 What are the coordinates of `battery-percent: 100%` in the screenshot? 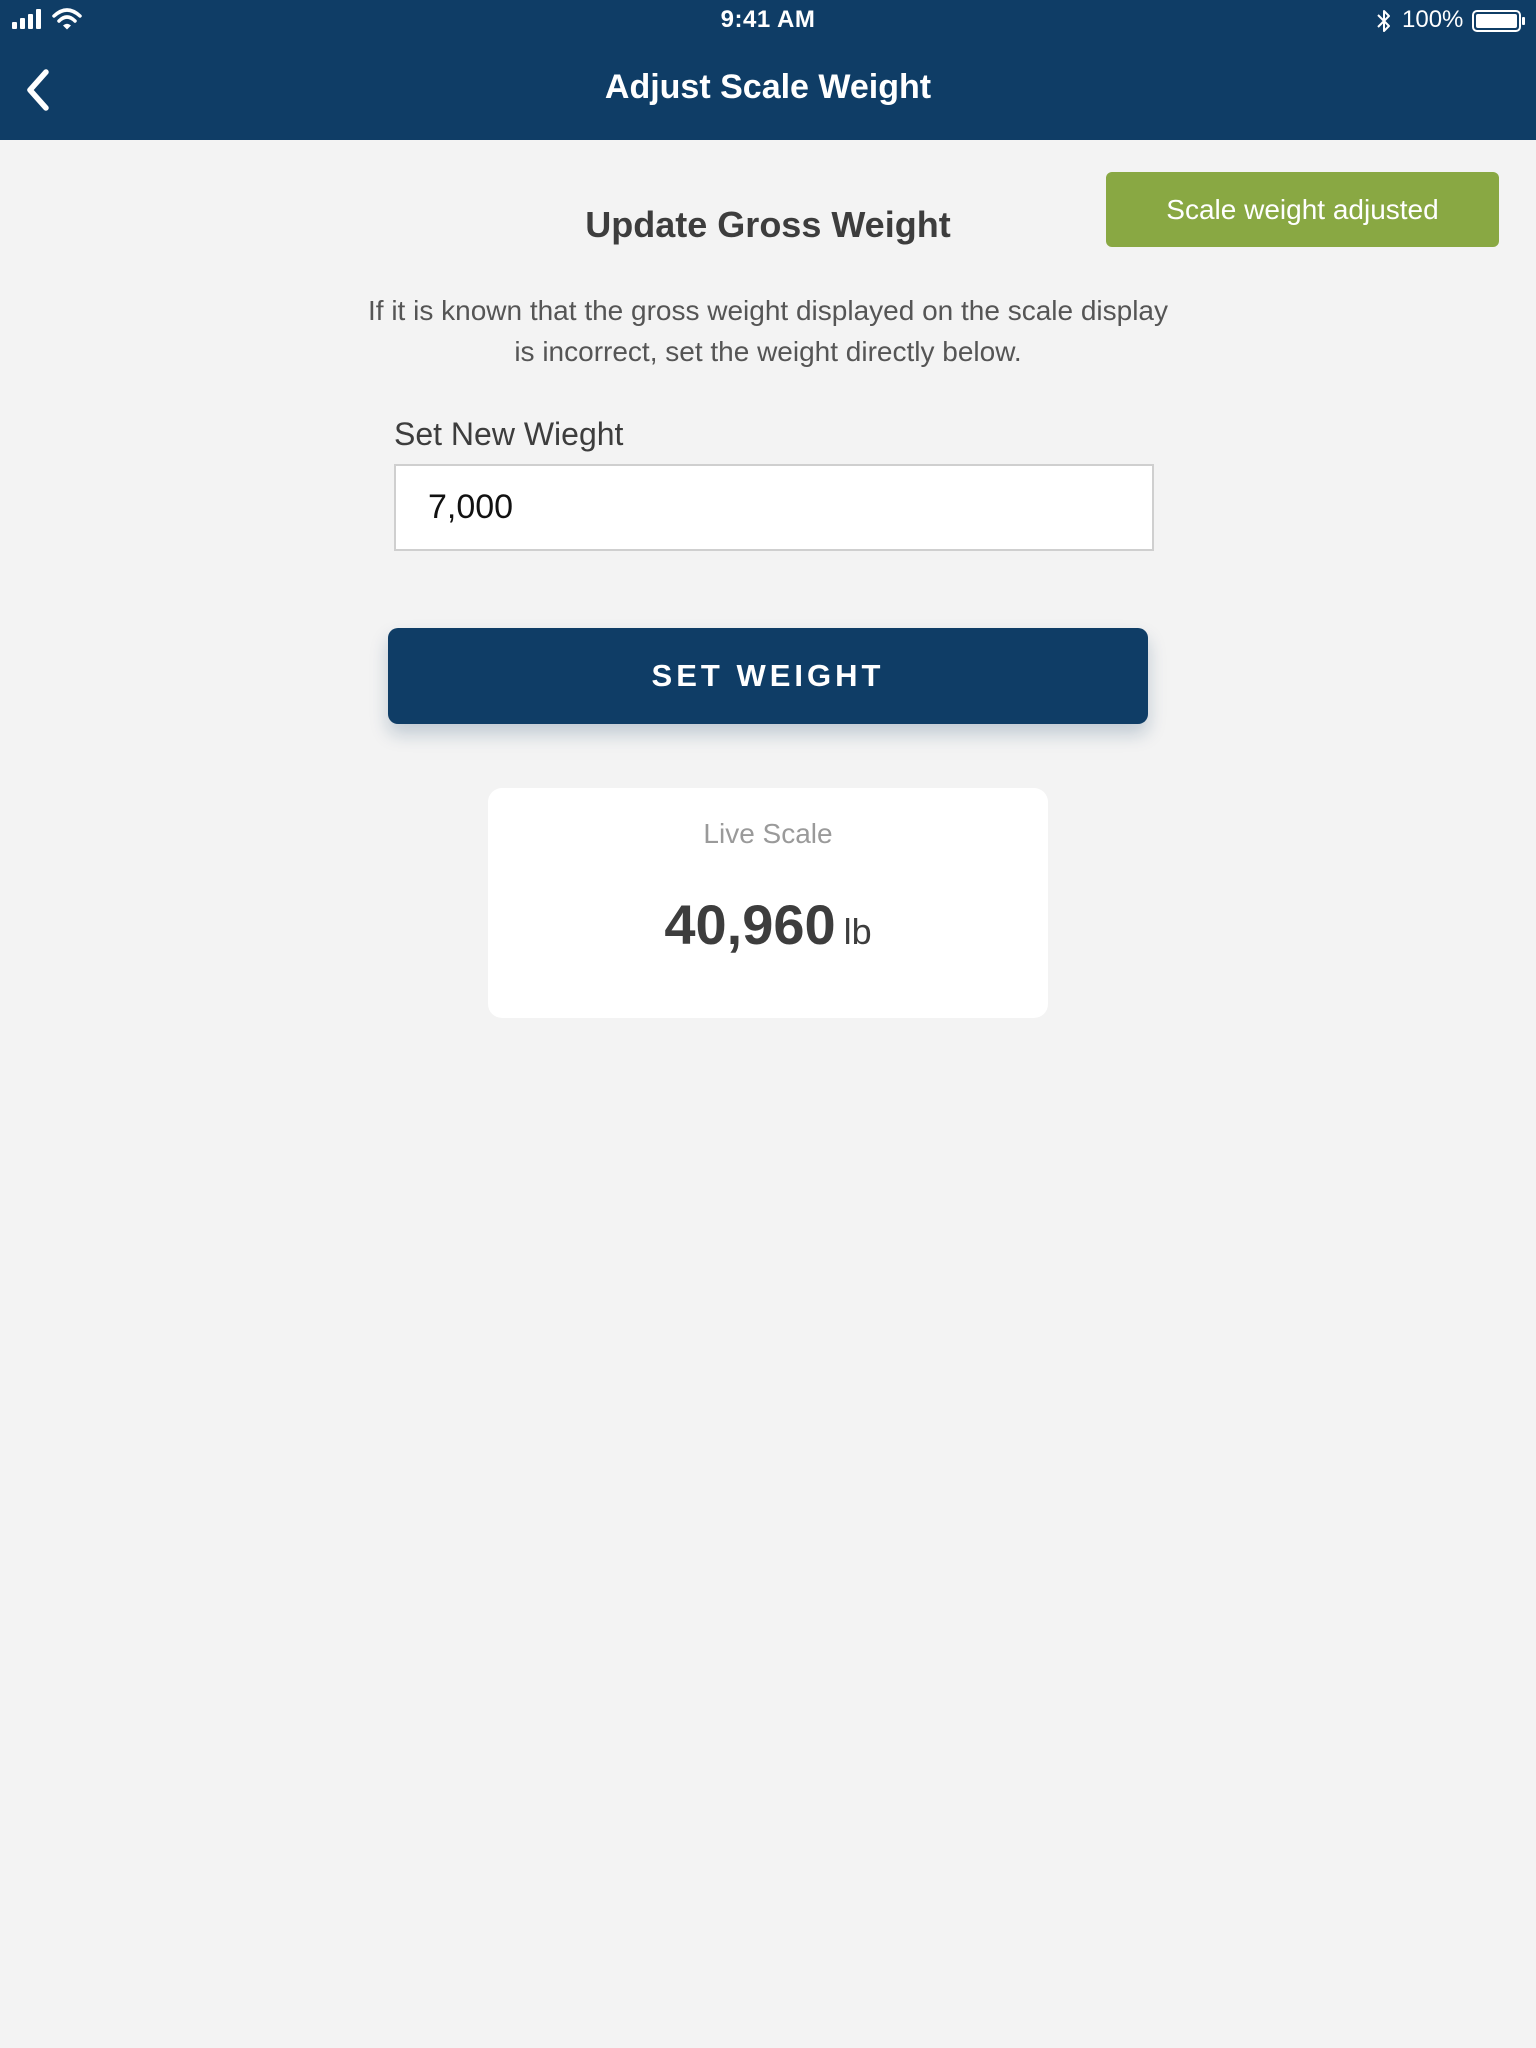 It's located at (1433, 19).